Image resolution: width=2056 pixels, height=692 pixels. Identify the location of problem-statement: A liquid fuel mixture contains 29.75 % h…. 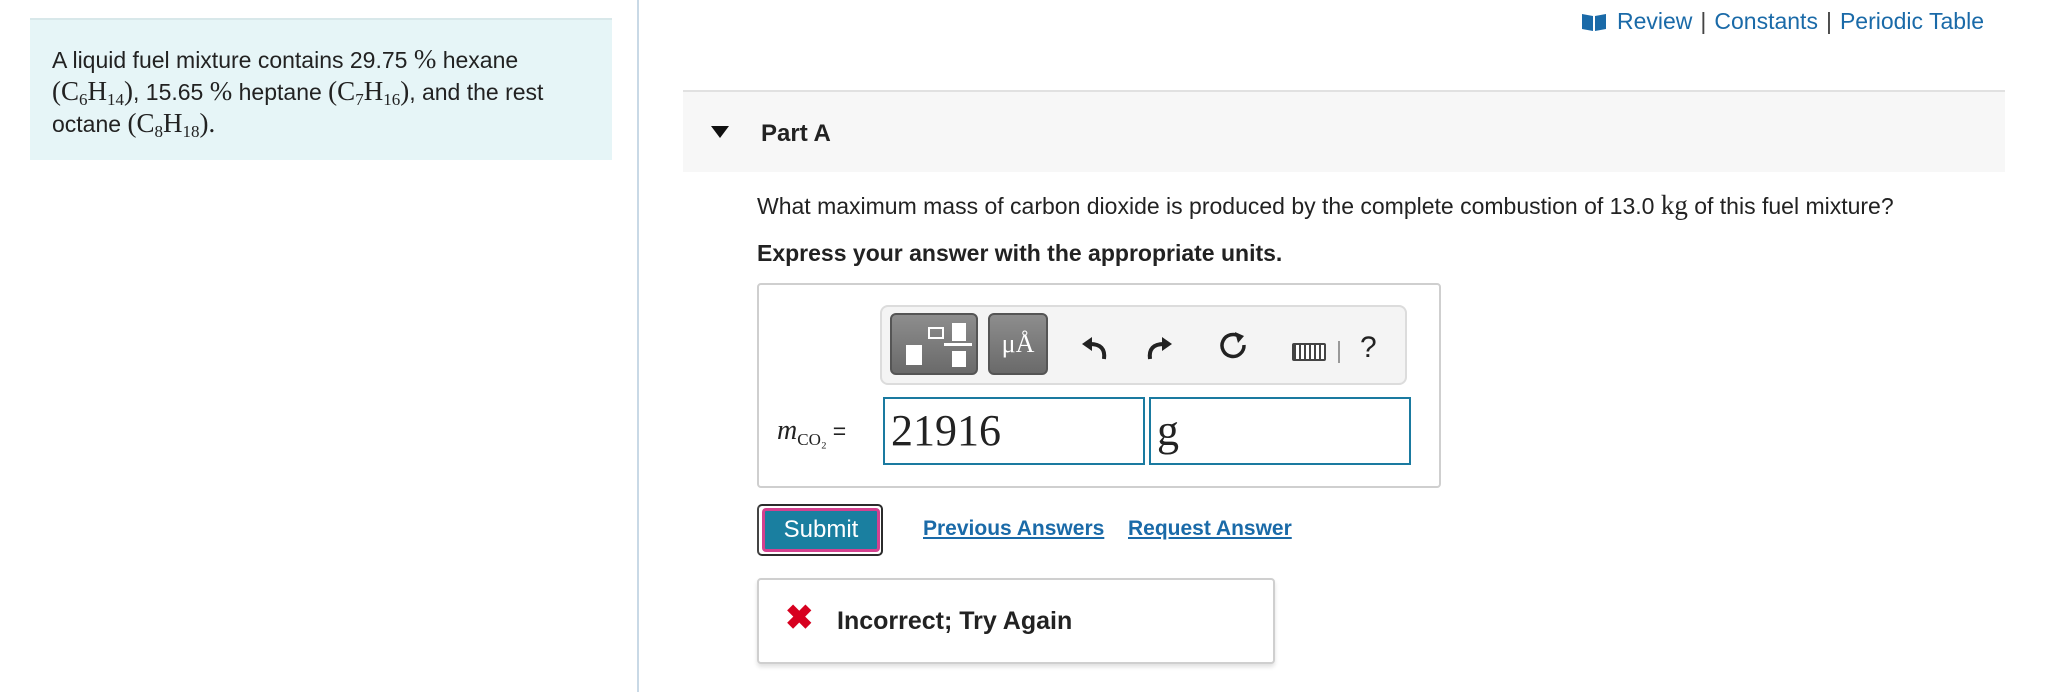
(321, 89).